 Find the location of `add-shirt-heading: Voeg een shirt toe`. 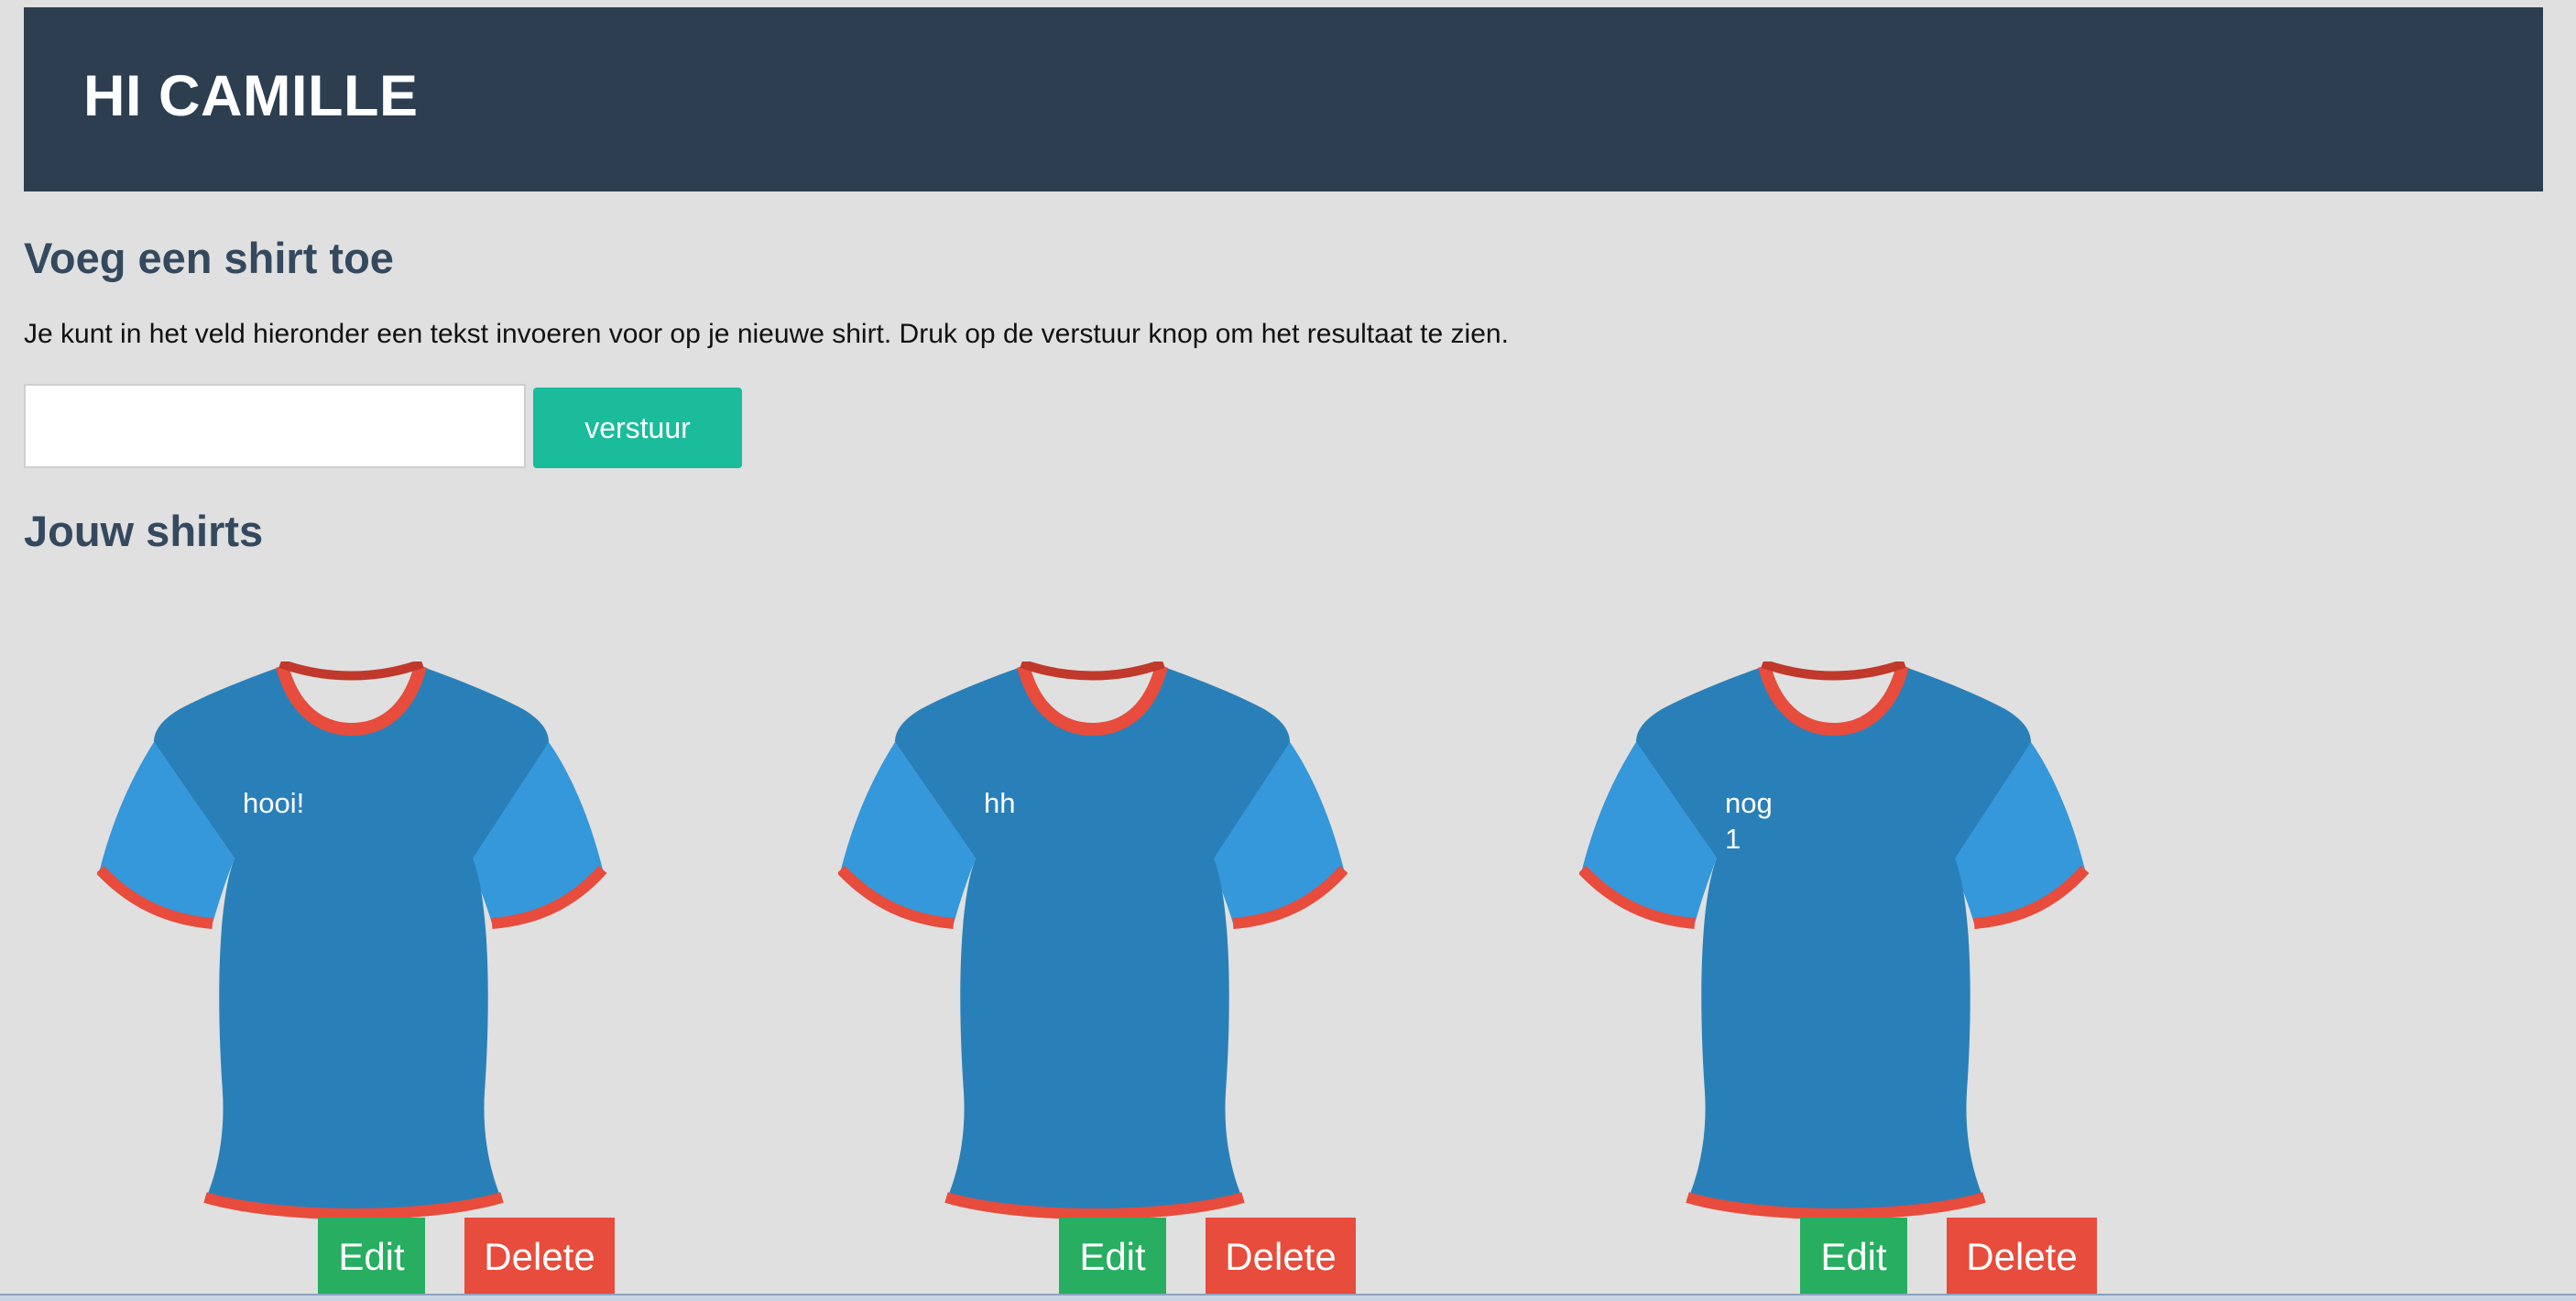

add-shirt-heading: Voeg een shirt toe is located at coordinates (209, 258).